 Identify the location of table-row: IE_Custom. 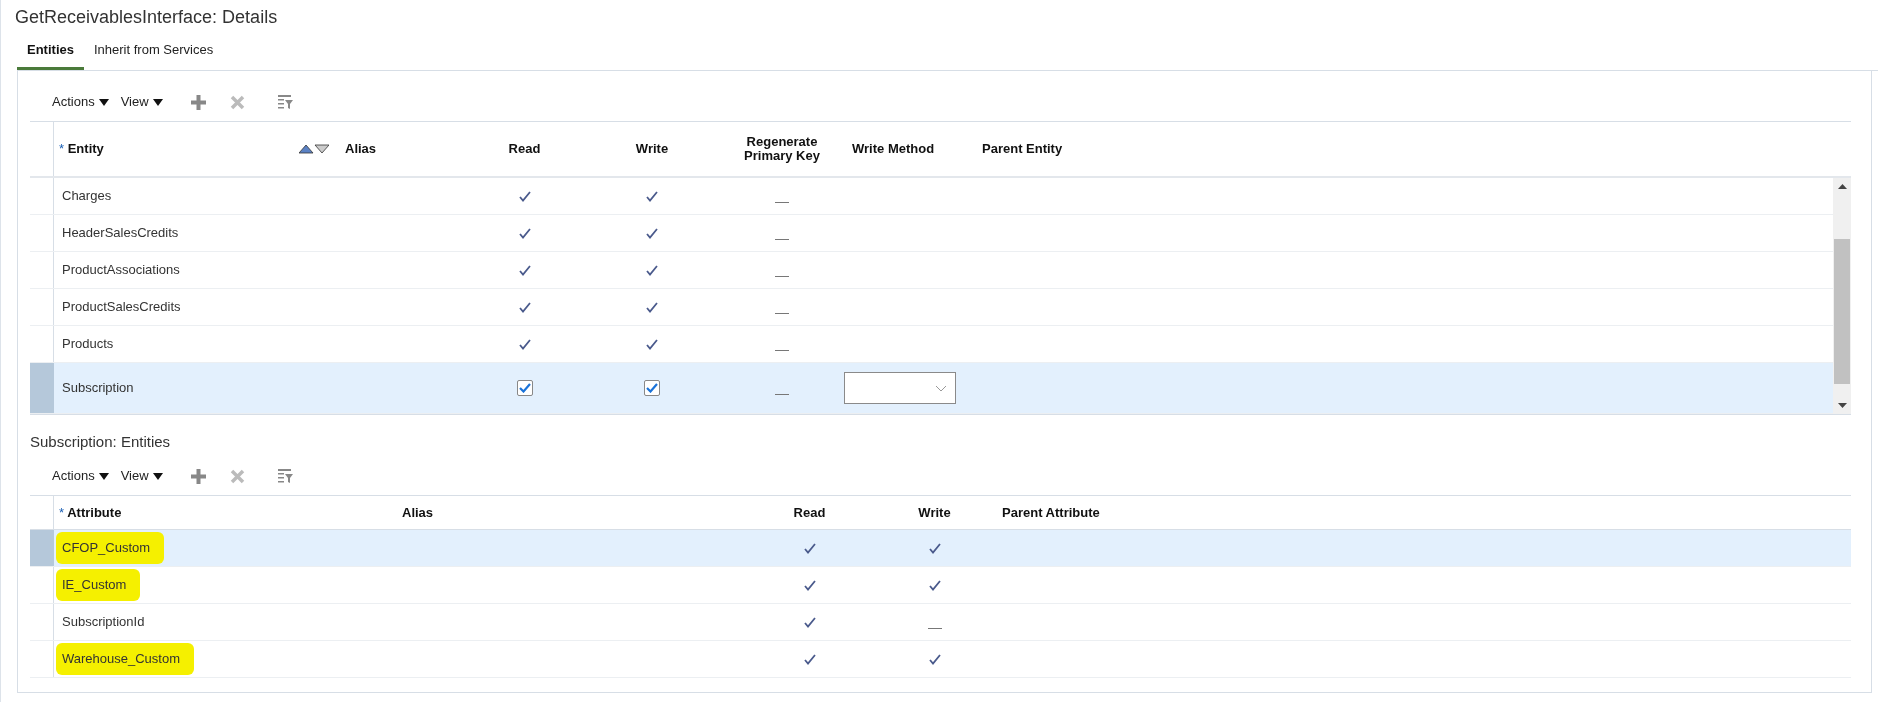
(940, 585).